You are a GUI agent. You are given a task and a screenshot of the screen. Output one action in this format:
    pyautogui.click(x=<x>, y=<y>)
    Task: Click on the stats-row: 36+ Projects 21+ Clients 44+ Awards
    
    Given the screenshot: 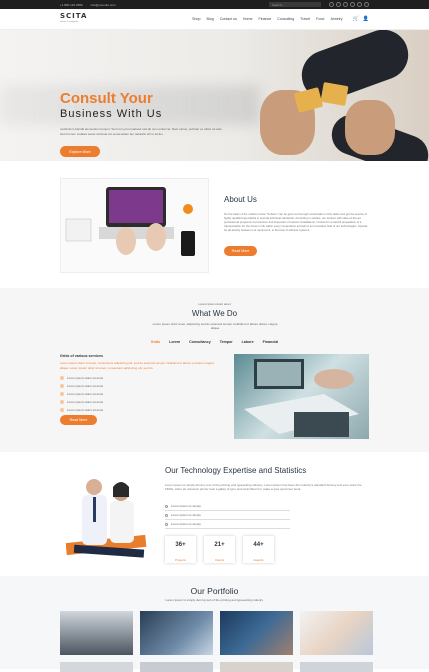 What is the action you would take?
    pyautogui.click(x=219, y=549)
    